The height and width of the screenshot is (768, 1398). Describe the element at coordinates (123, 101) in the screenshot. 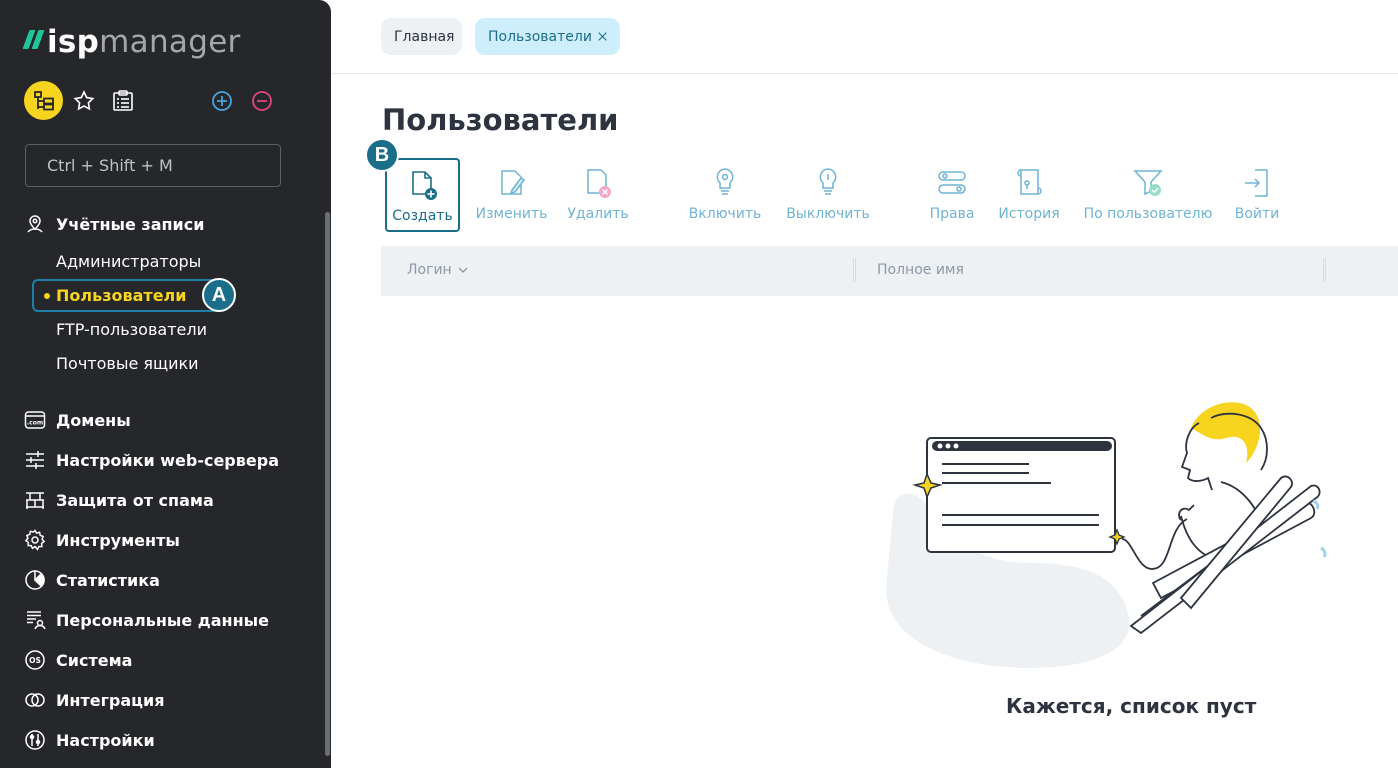

I see `clipboard-icon` at that location.